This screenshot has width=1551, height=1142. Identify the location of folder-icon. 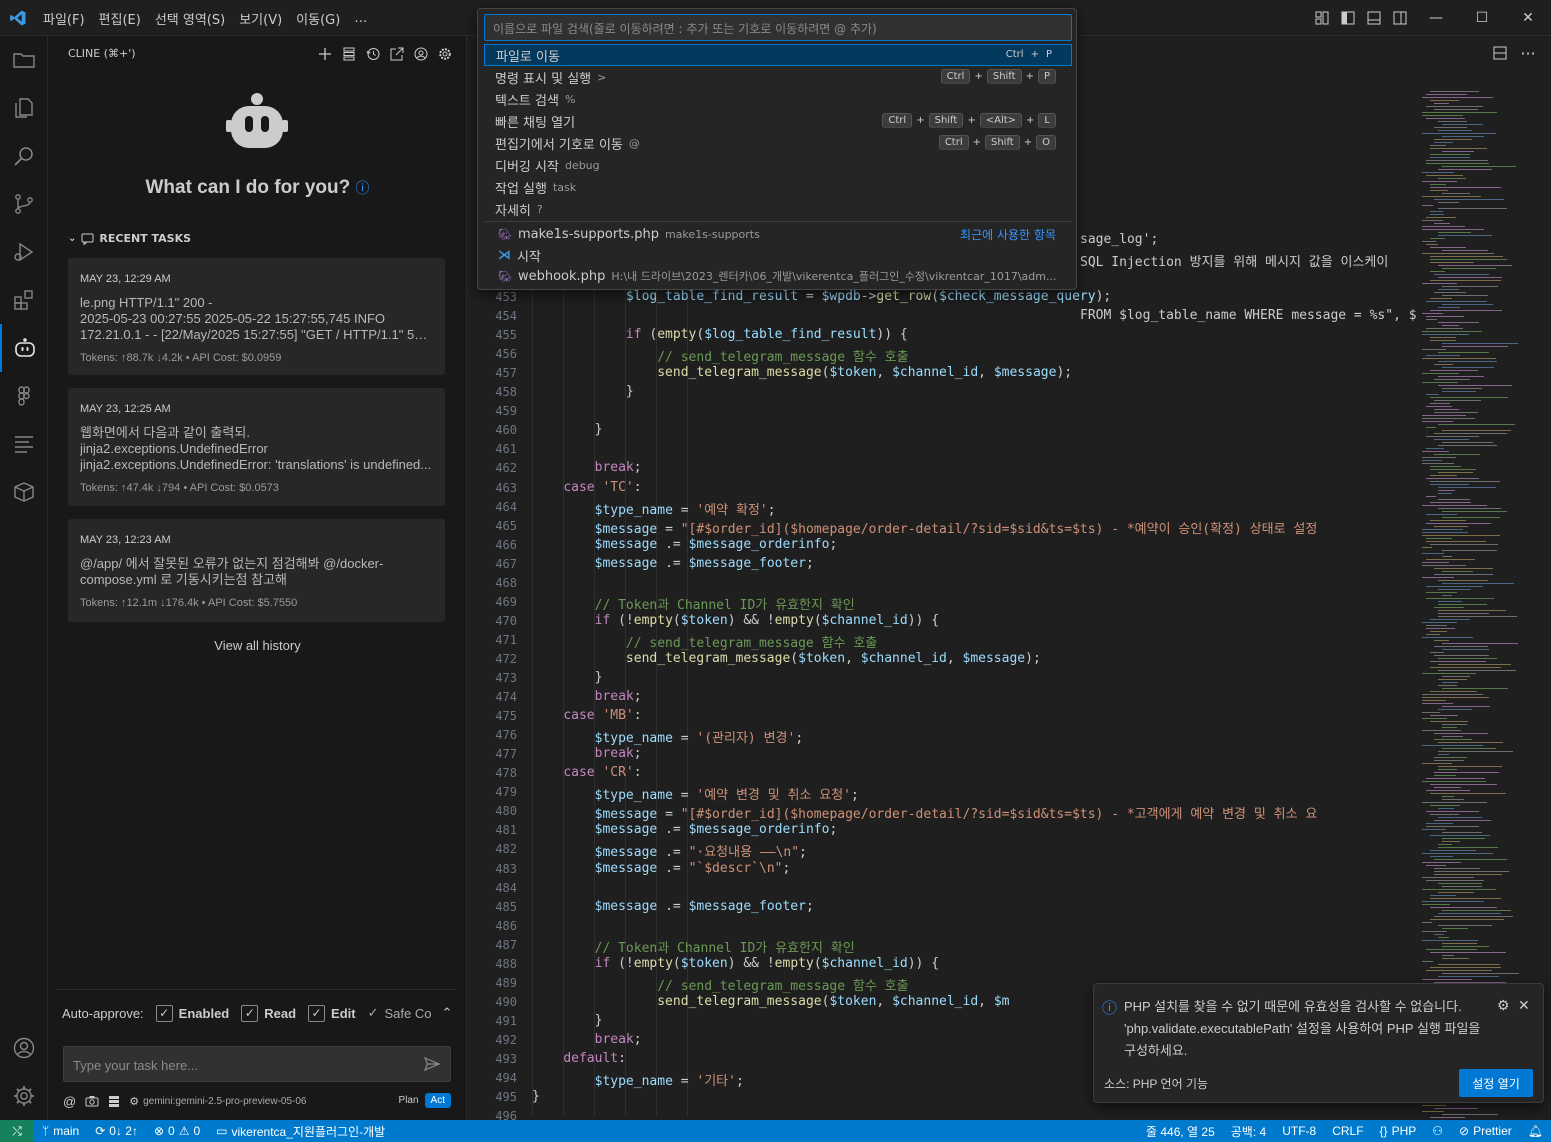
(24, 60).